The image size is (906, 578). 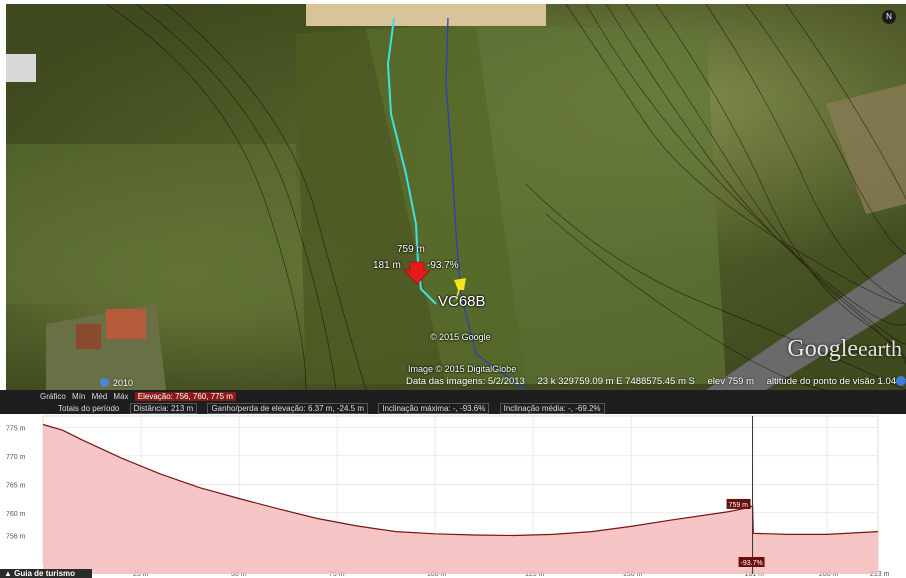 I want to click on point-elevation-label: 759 m, so click(x=411, y=249).